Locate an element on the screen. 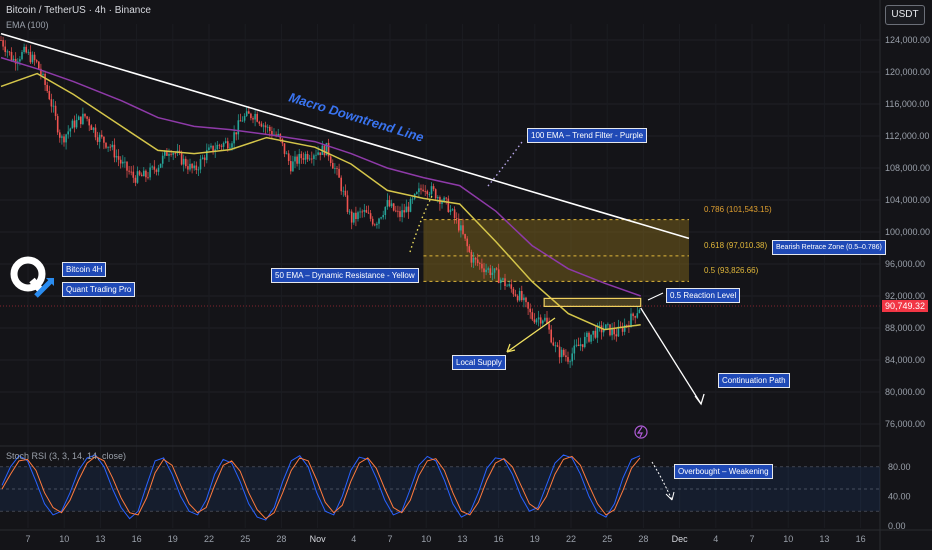  ema-indicator-label: EMA (100) is located at coordinates (27, 25).